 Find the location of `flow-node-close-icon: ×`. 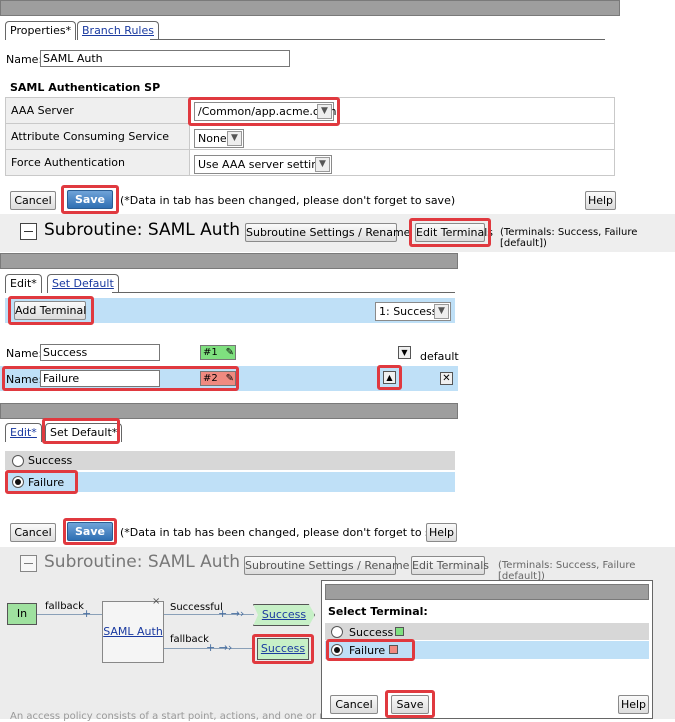

flow-node-close-icon: × is located at coordinates (156, 601).